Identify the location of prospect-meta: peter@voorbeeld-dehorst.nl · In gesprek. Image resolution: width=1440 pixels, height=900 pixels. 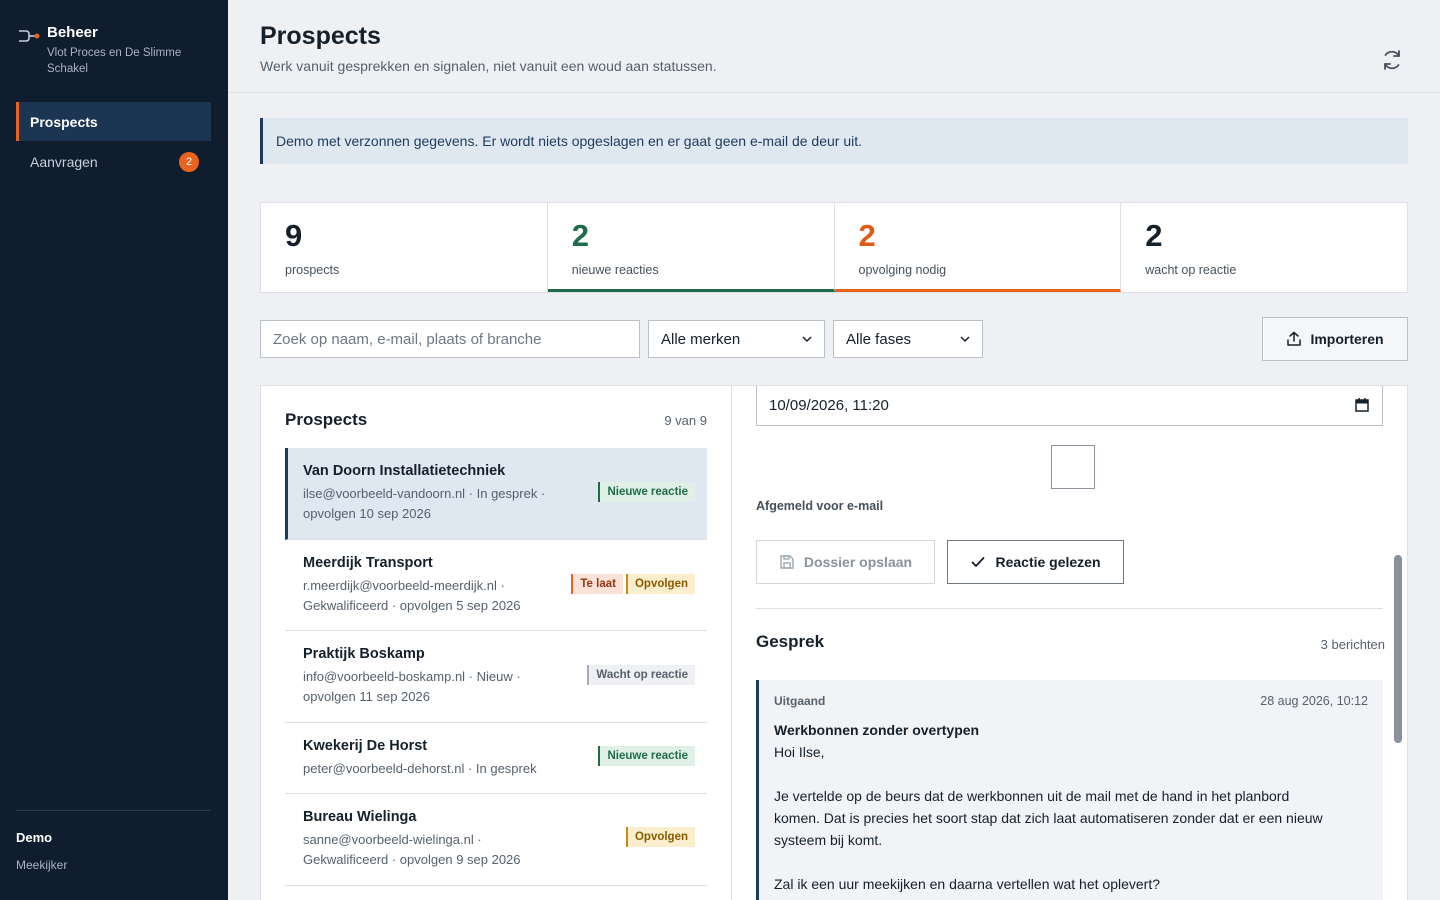
(420, 768).